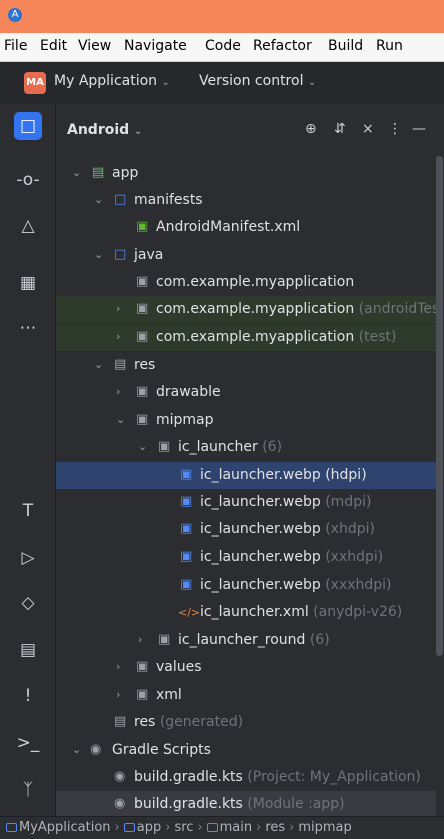 This screenshot has width=444, height=839. I want to click on tree-scrollbar, so click(439, 406).